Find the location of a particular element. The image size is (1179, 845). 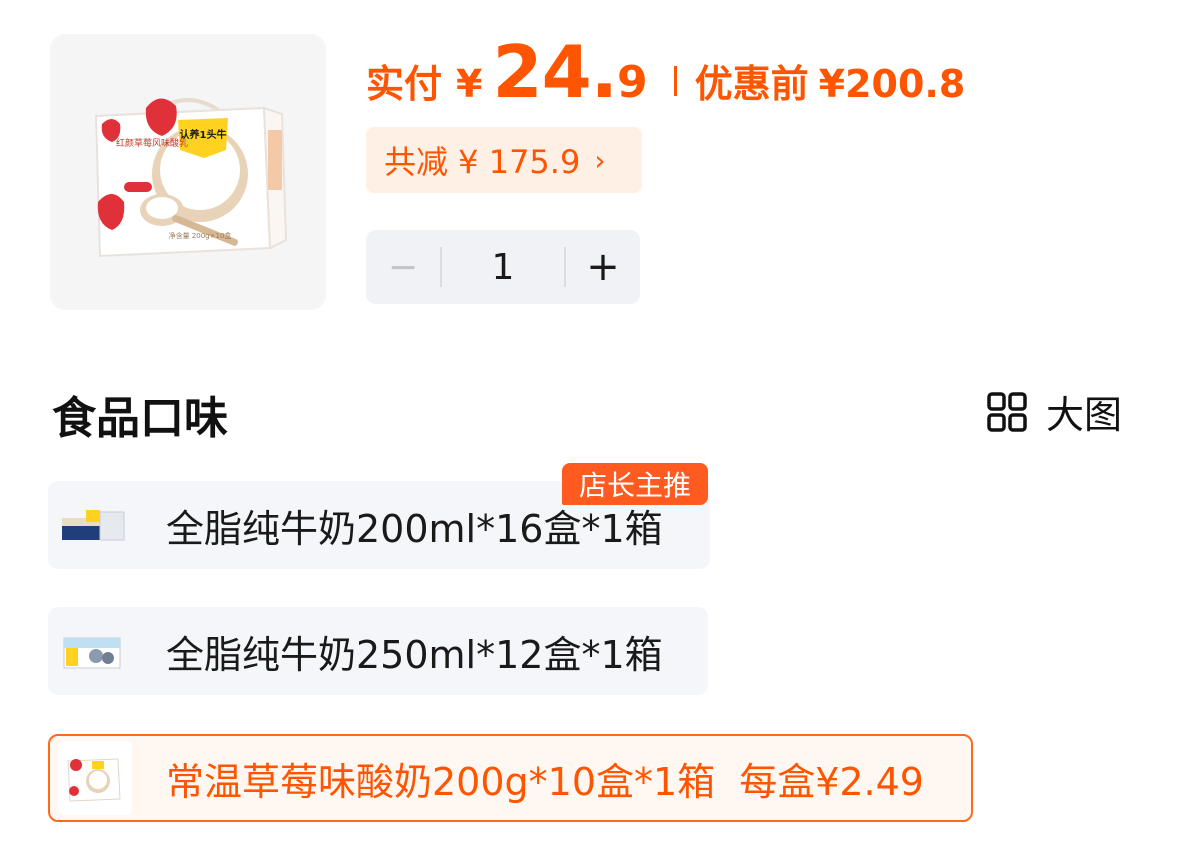

chevron-right-icon: › is located at coordinates (600, 160).